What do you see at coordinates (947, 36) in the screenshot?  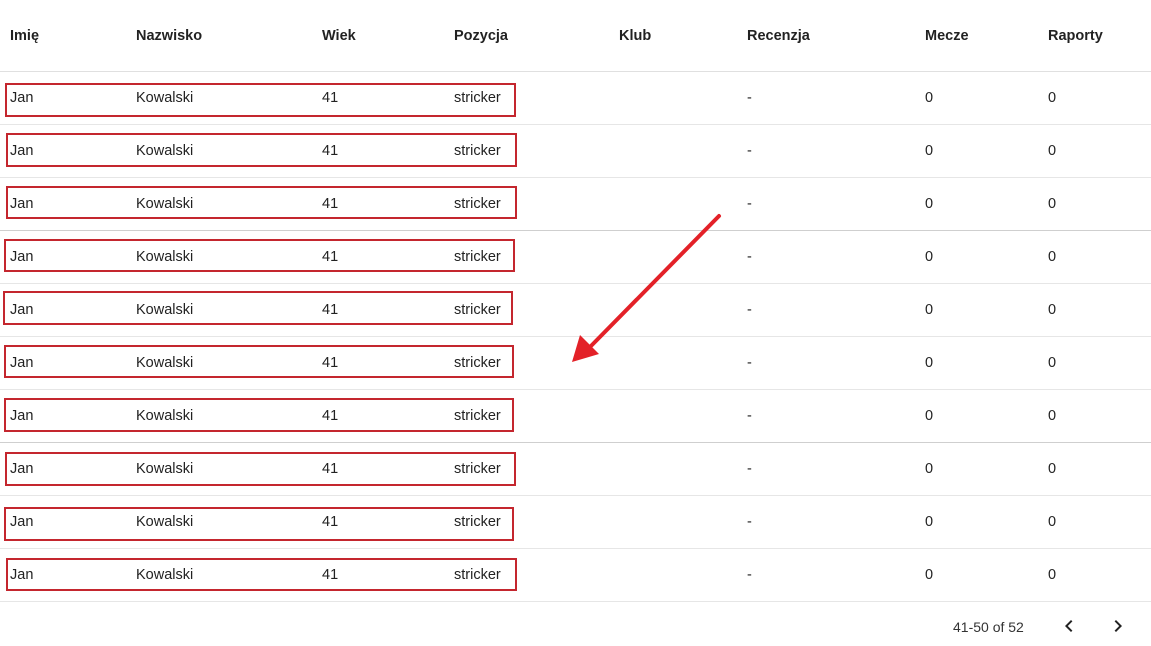 I see `header-mecze: Mecze` at bounding box center [947, 36].